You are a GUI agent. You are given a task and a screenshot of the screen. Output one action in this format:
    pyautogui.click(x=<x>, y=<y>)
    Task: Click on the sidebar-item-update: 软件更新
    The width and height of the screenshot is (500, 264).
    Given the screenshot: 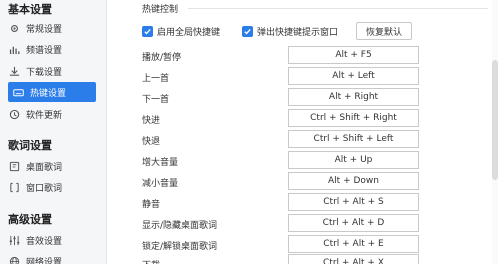 What is the action you would take?
    pyautogui.click(x=53, y=114)
    